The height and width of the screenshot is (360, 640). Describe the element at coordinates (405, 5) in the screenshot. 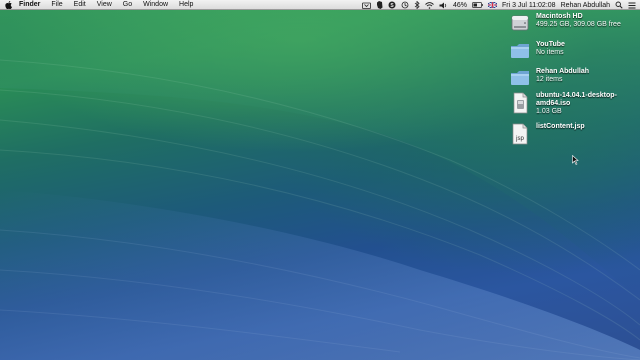

I see `sync-icon` at that location.